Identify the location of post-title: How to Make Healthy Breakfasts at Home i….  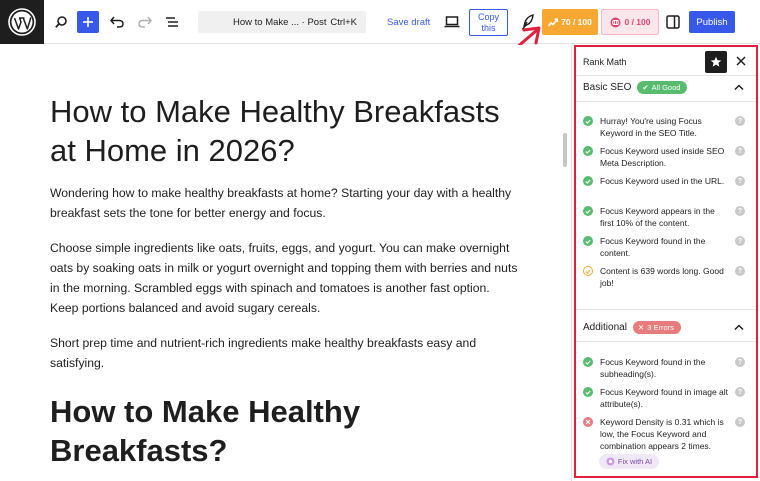
(285, 131).